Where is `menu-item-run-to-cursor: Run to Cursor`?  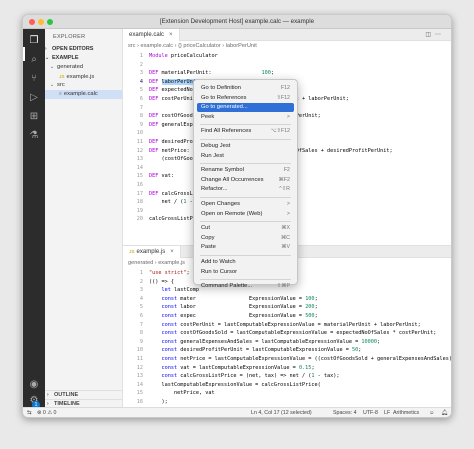
menu-item-run-to-cursor: Run to Cursor is located at coordinates (245, 272).